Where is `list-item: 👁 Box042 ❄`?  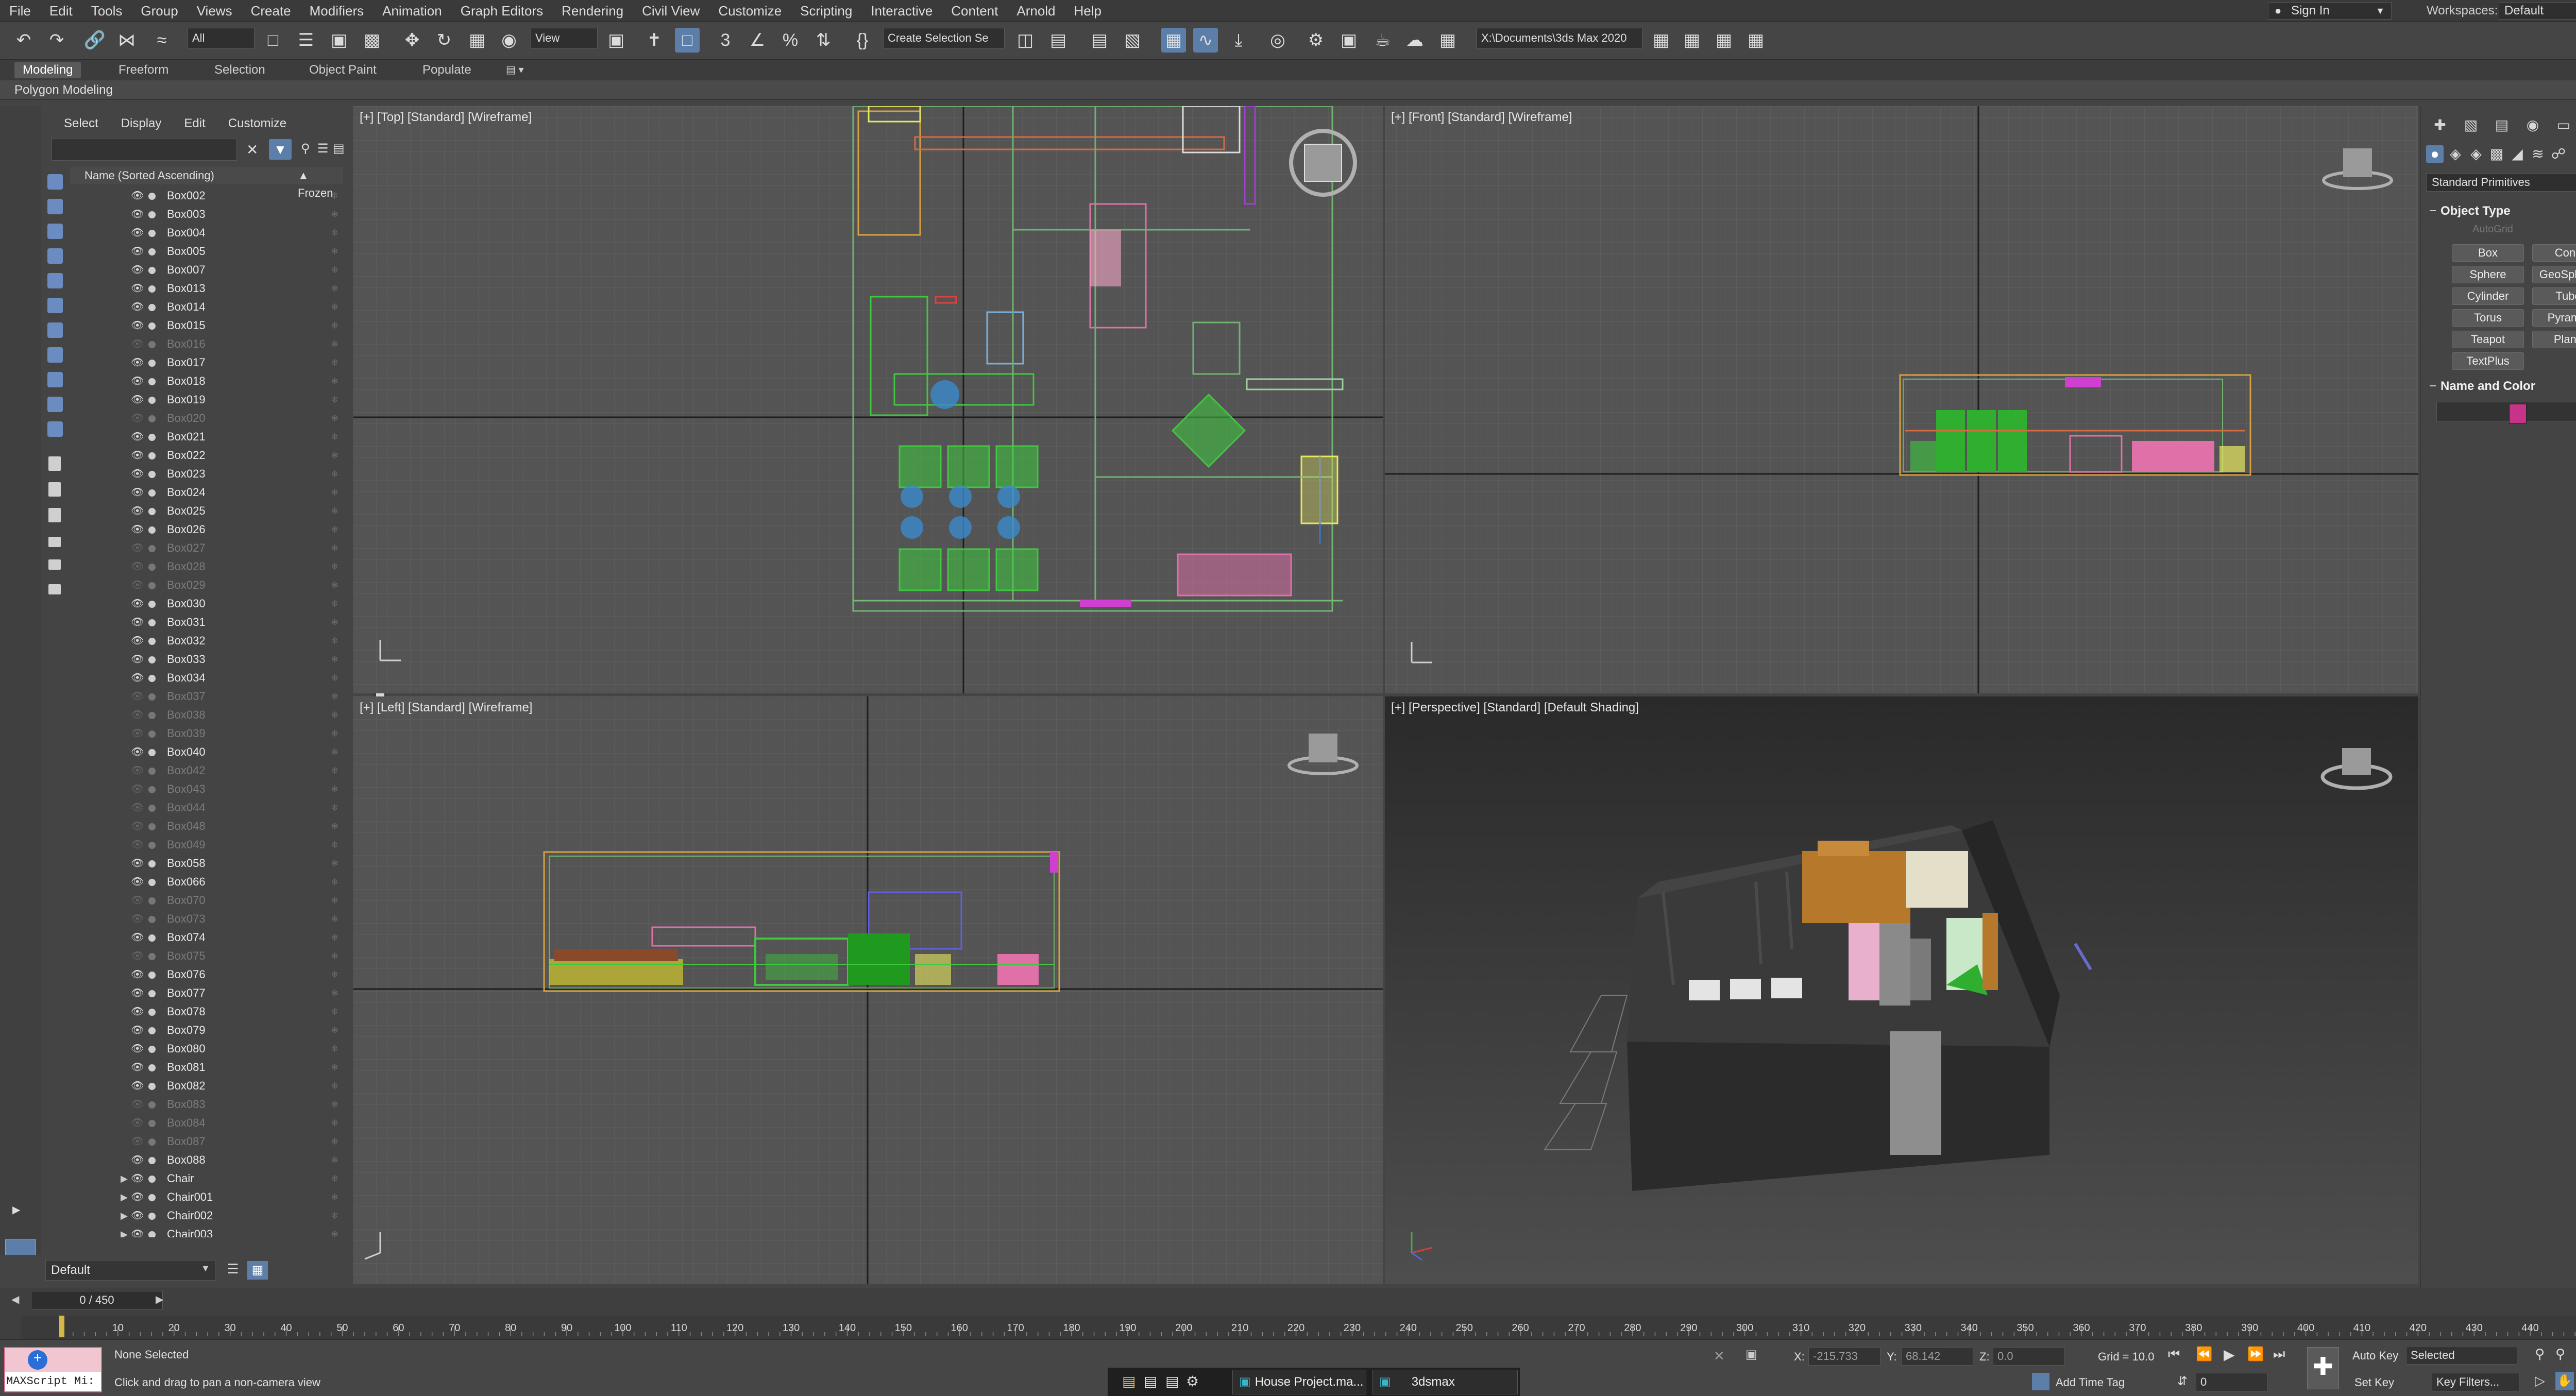
list-item: 👁 Box042 ❄ is located at coordinates (206, 770).